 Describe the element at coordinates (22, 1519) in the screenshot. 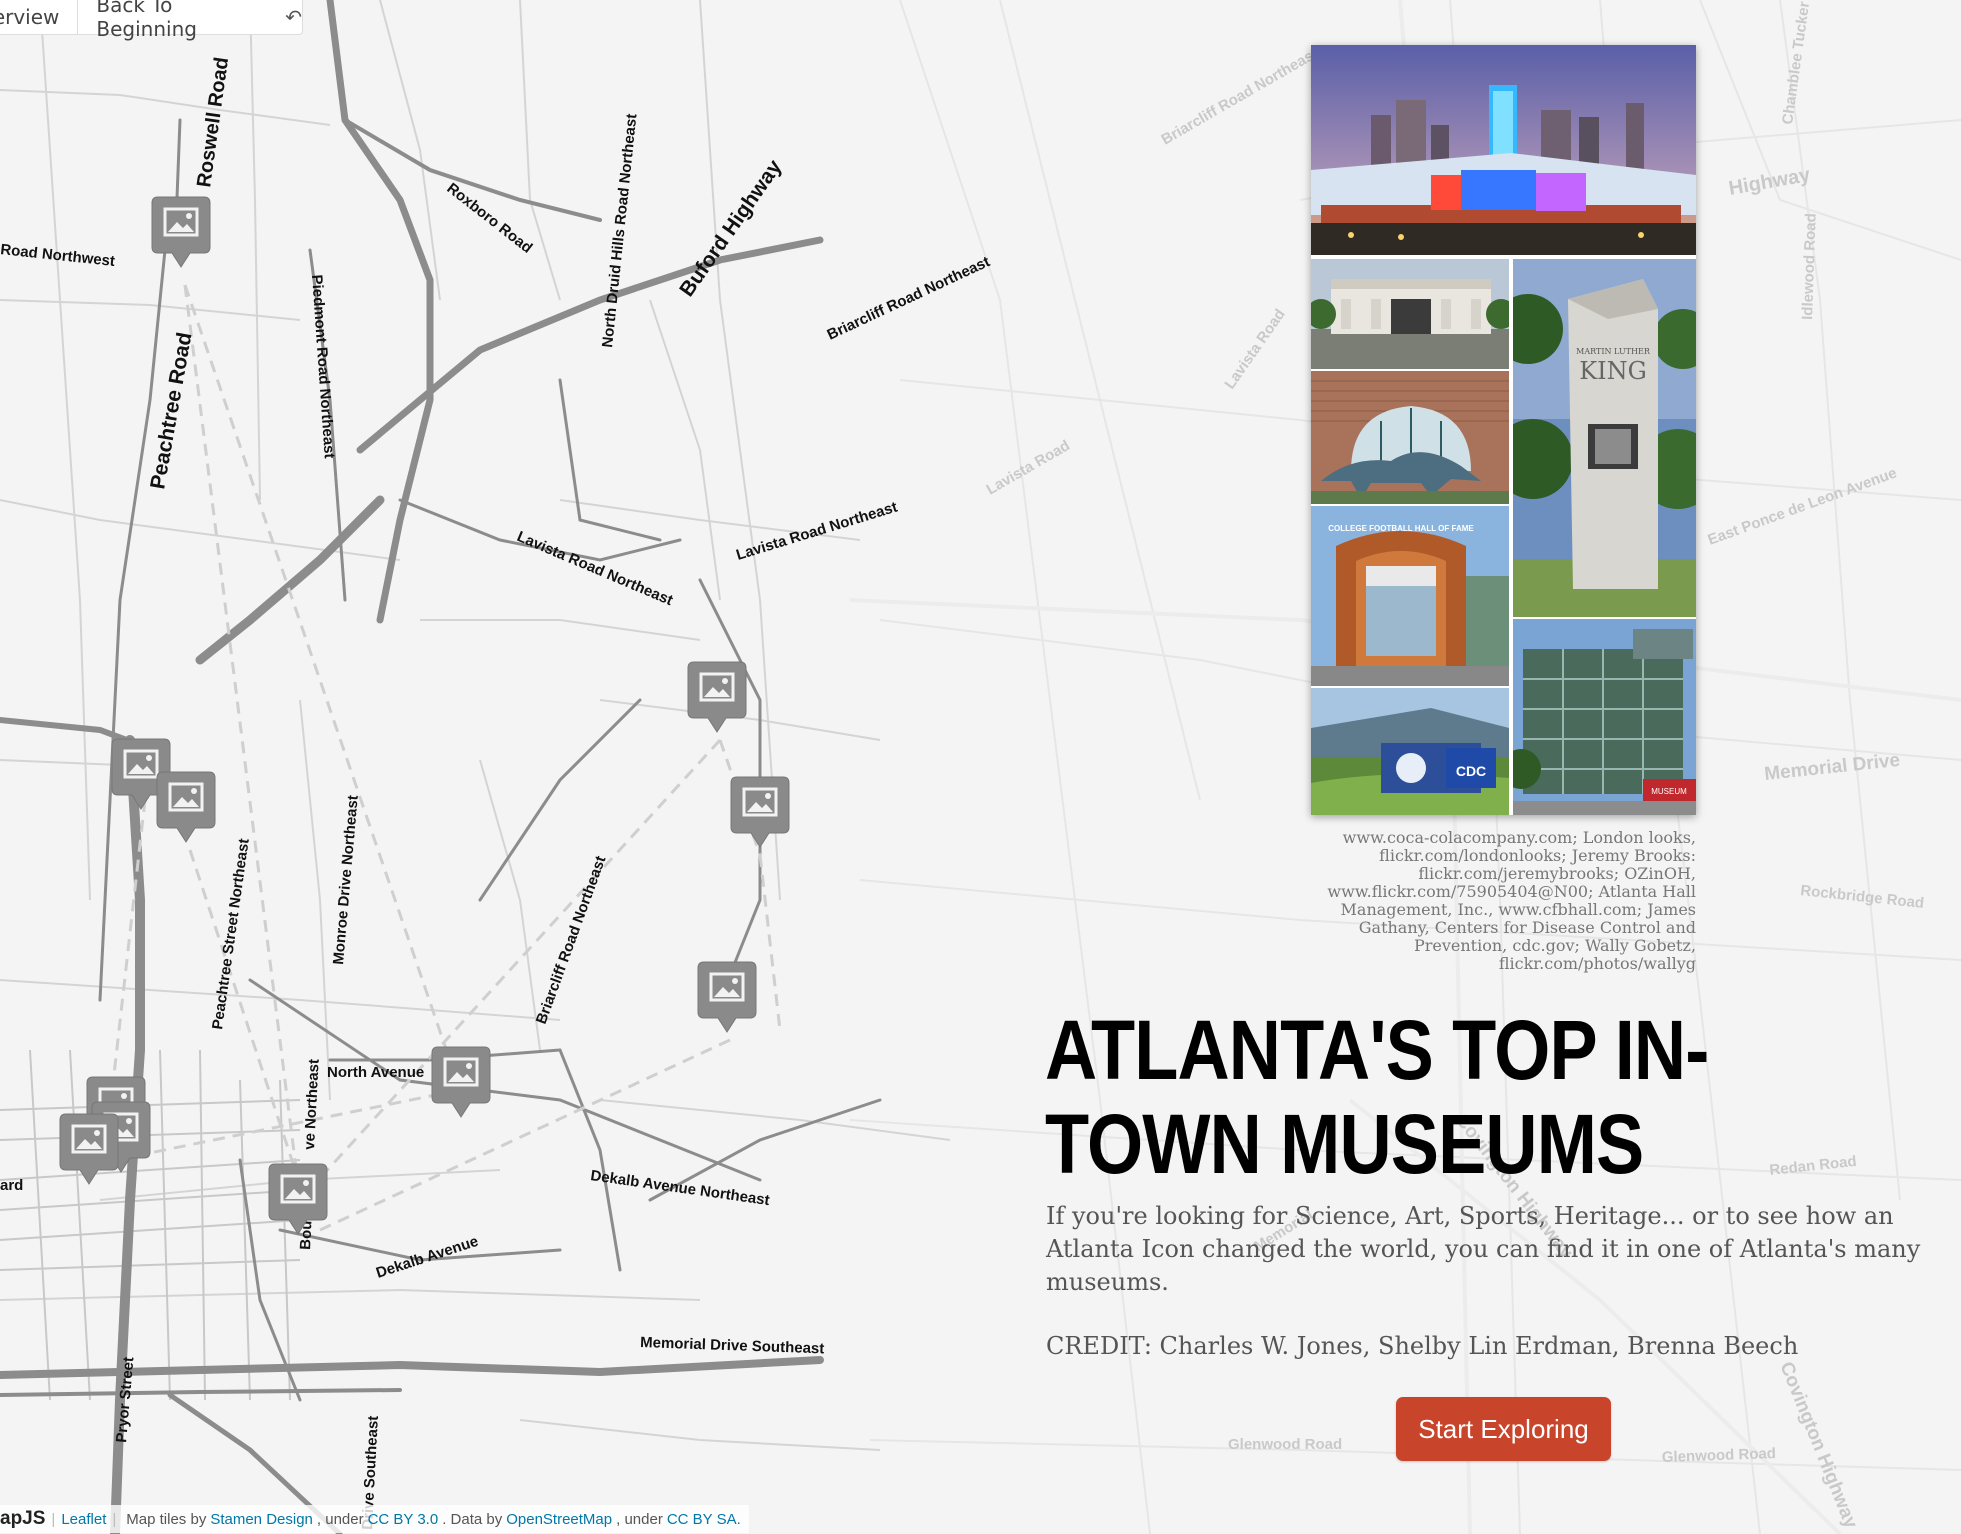

I see `storymap-brand: apJS` at that location.